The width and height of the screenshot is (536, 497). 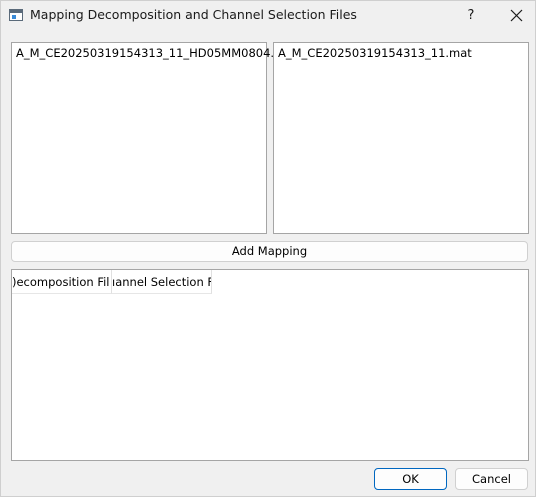 I want to click on app-icon-bar, so click(x=16, y=11).